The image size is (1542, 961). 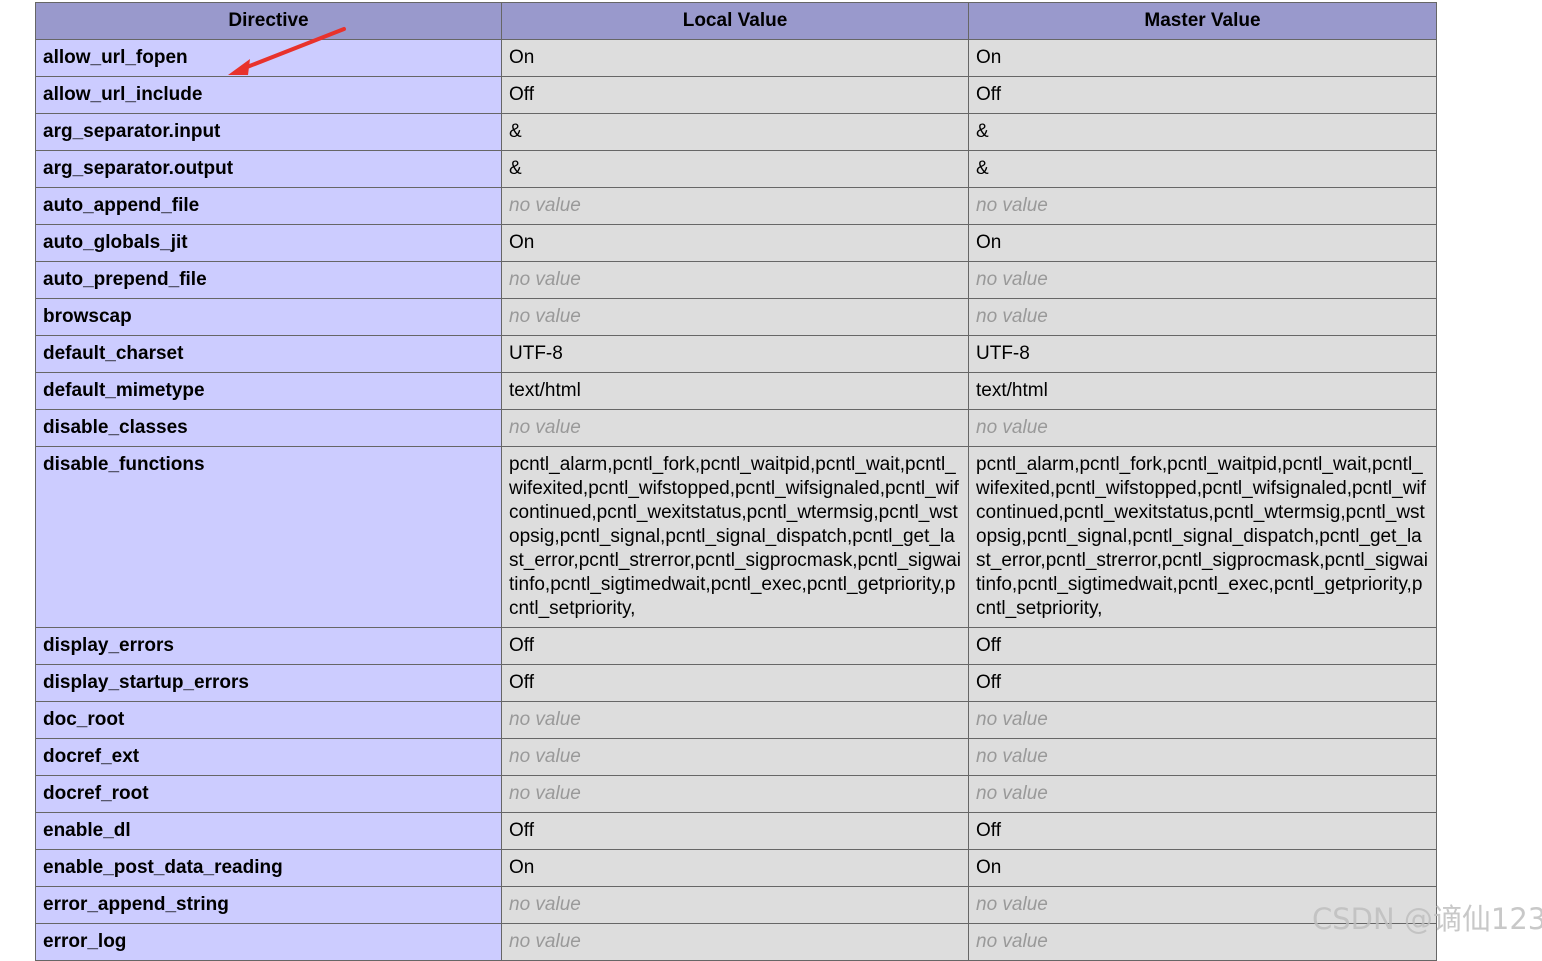 I want to click on table-row: enable_dl Off Off, so click(x=736, y=831).